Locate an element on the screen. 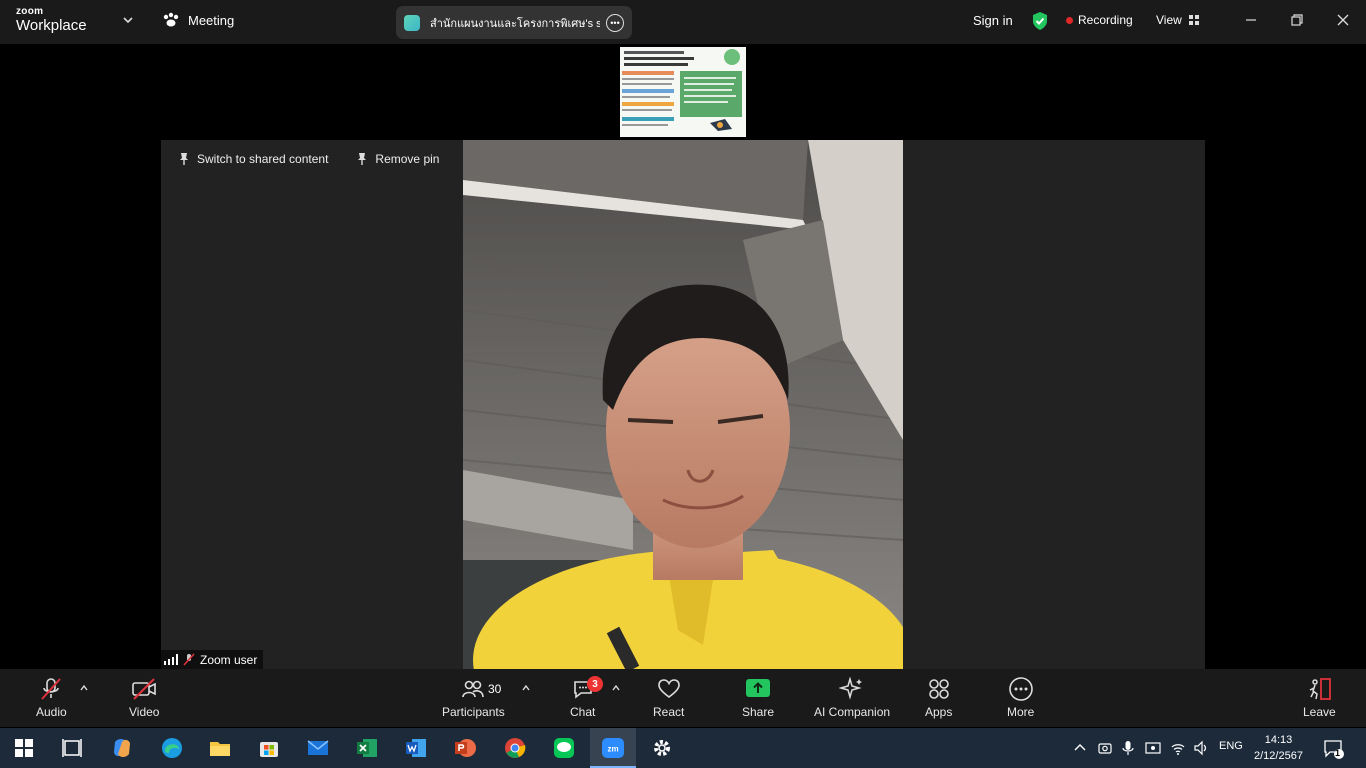  leave-door-icon is located at coordinates (1321, 689).